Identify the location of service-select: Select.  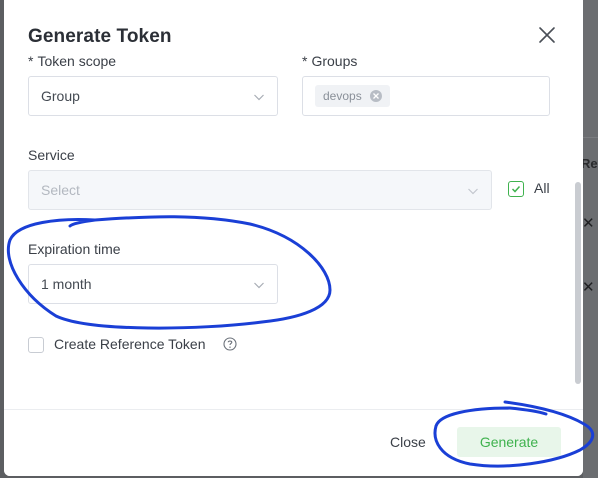
(260, 190).